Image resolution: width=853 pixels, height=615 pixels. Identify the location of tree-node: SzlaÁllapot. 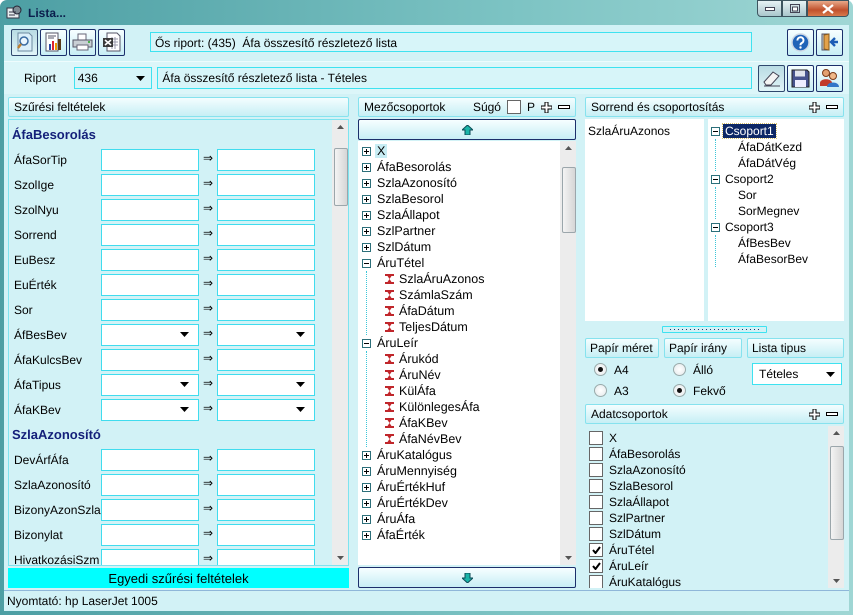
(408, 215).